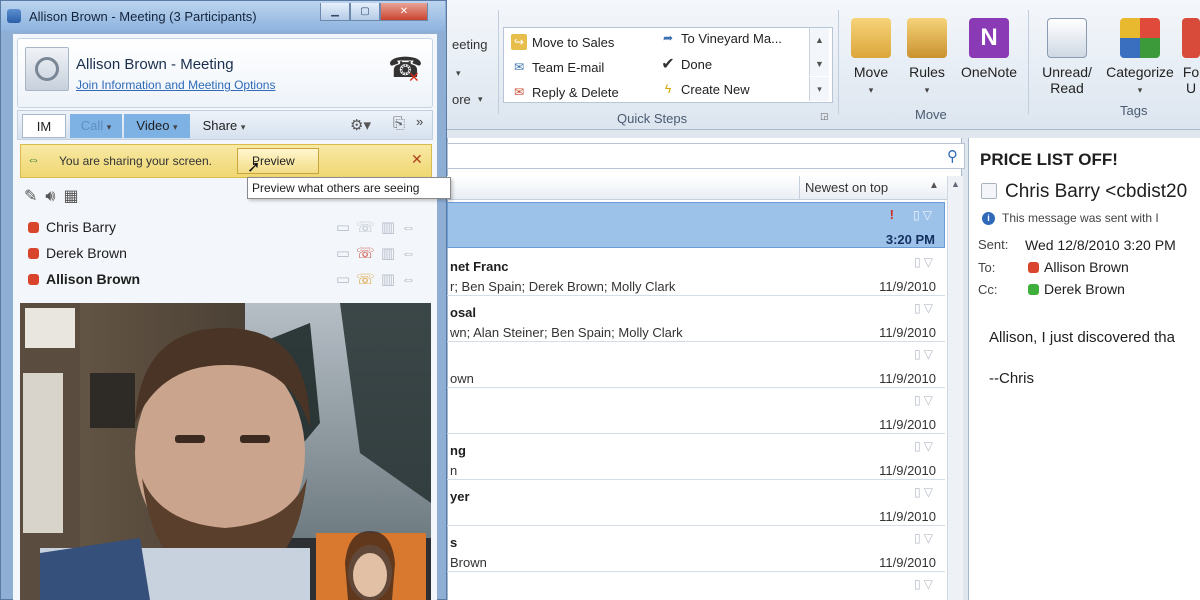 The height and width of the screenshot is (600, 1200). I want to click on ribbon-partial-more: ore, so click(461, 99).